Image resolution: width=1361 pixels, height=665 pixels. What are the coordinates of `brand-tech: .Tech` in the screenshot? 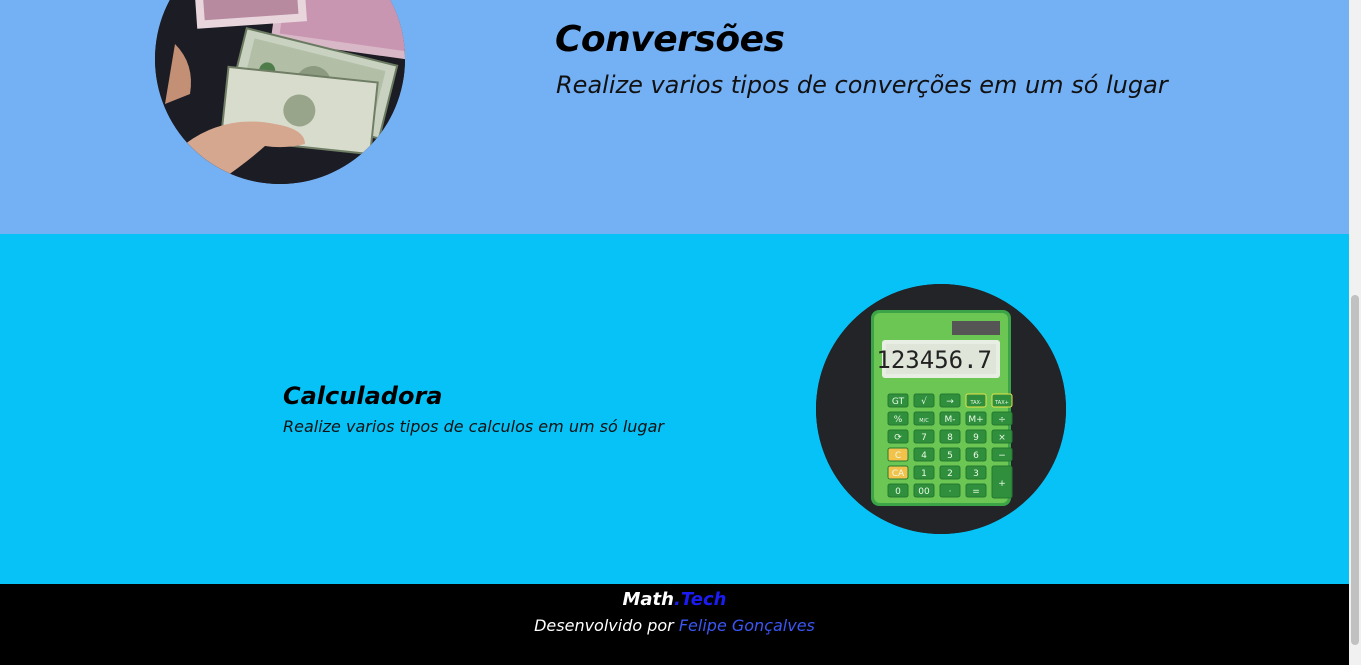 It's located at (700, 599).